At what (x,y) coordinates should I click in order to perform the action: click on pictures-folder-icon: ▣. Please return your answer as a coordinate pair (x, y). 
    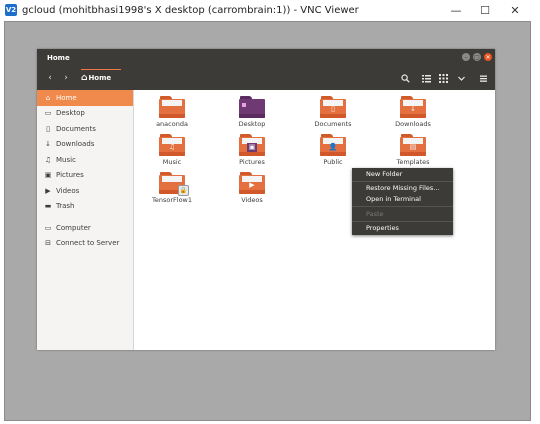
    Looking at the image, I should click on (252, 145).